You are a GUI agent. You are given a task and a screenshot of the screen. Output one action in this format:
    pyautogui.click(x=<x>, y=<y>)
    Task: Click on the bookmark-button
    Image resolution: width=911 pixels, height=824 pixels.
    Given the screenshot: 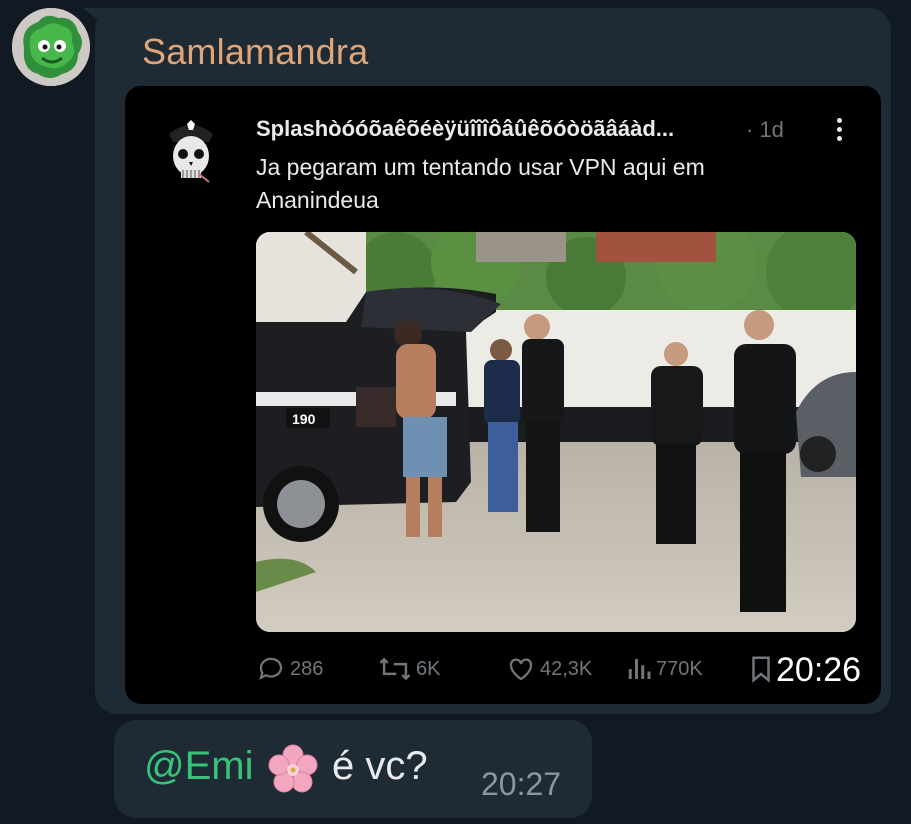 What is the action you would take?
    pyautogui.click(x=761, y=669)
    